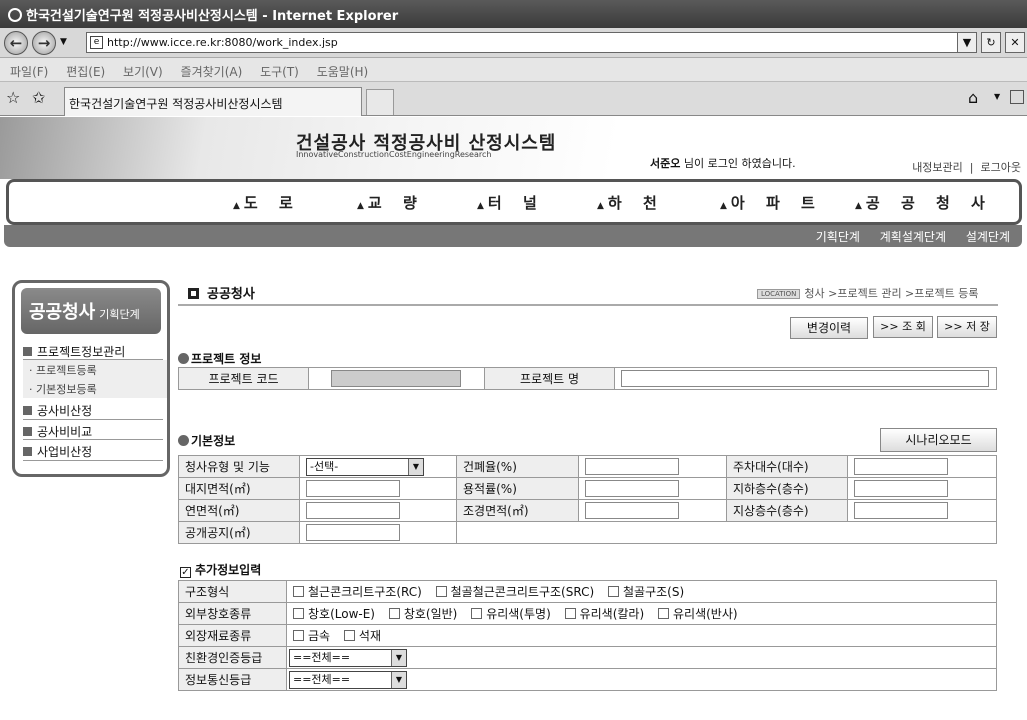 The image size is (1027, 720). I want to click on stage-schematic: 계획설계단계, so click(913, 237).